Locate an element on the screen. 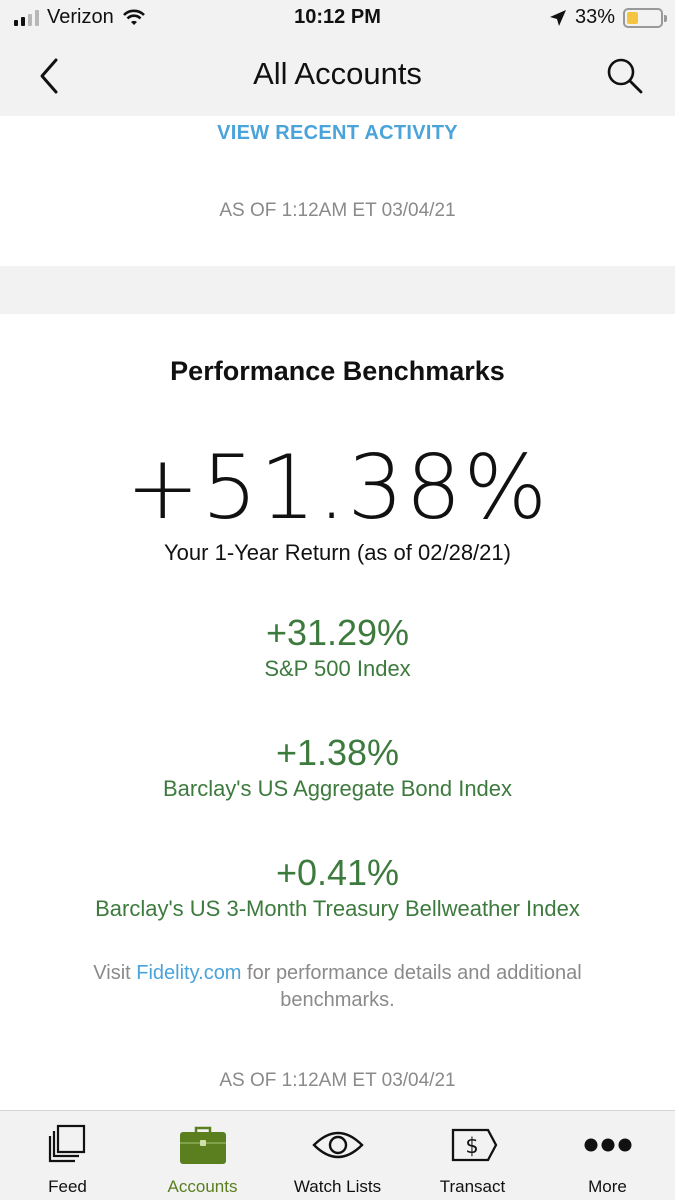 The width and height of the screenshot is (675, 1200). benchmark-name: Barclay's US Aggregate Bond Index is located at coordinates (337, 788).